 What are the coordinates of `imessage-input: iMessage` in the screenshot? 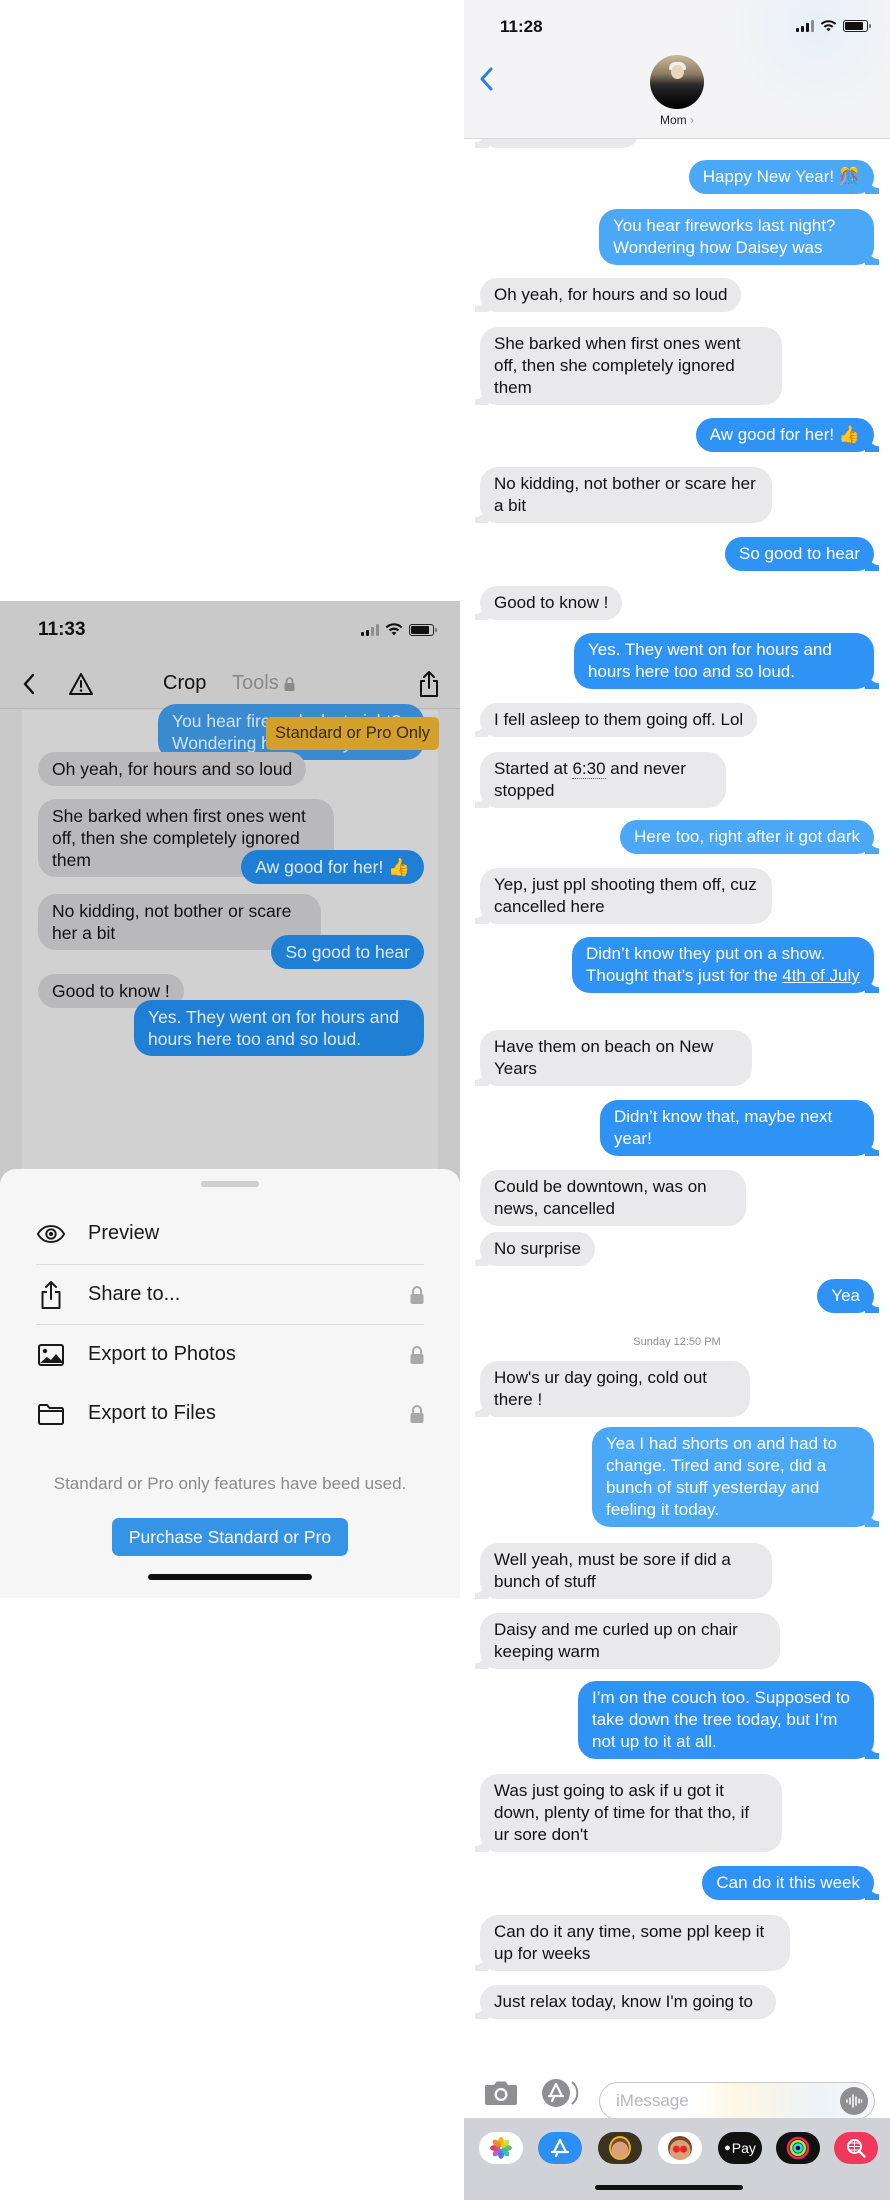 It's located at (737, 2101).